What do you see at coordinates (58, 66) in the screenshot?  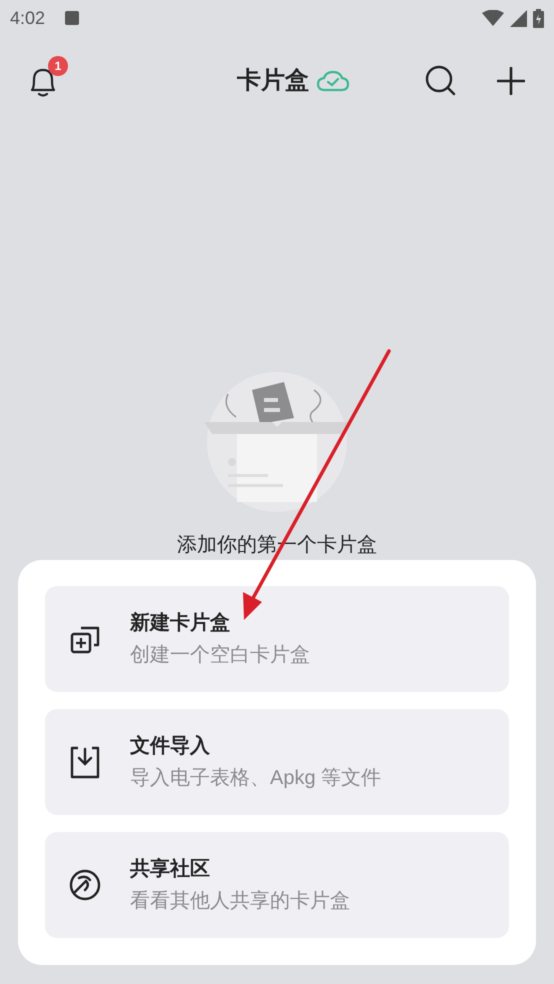 I see `notification-badge: 1` at bounding box center [58, 66].